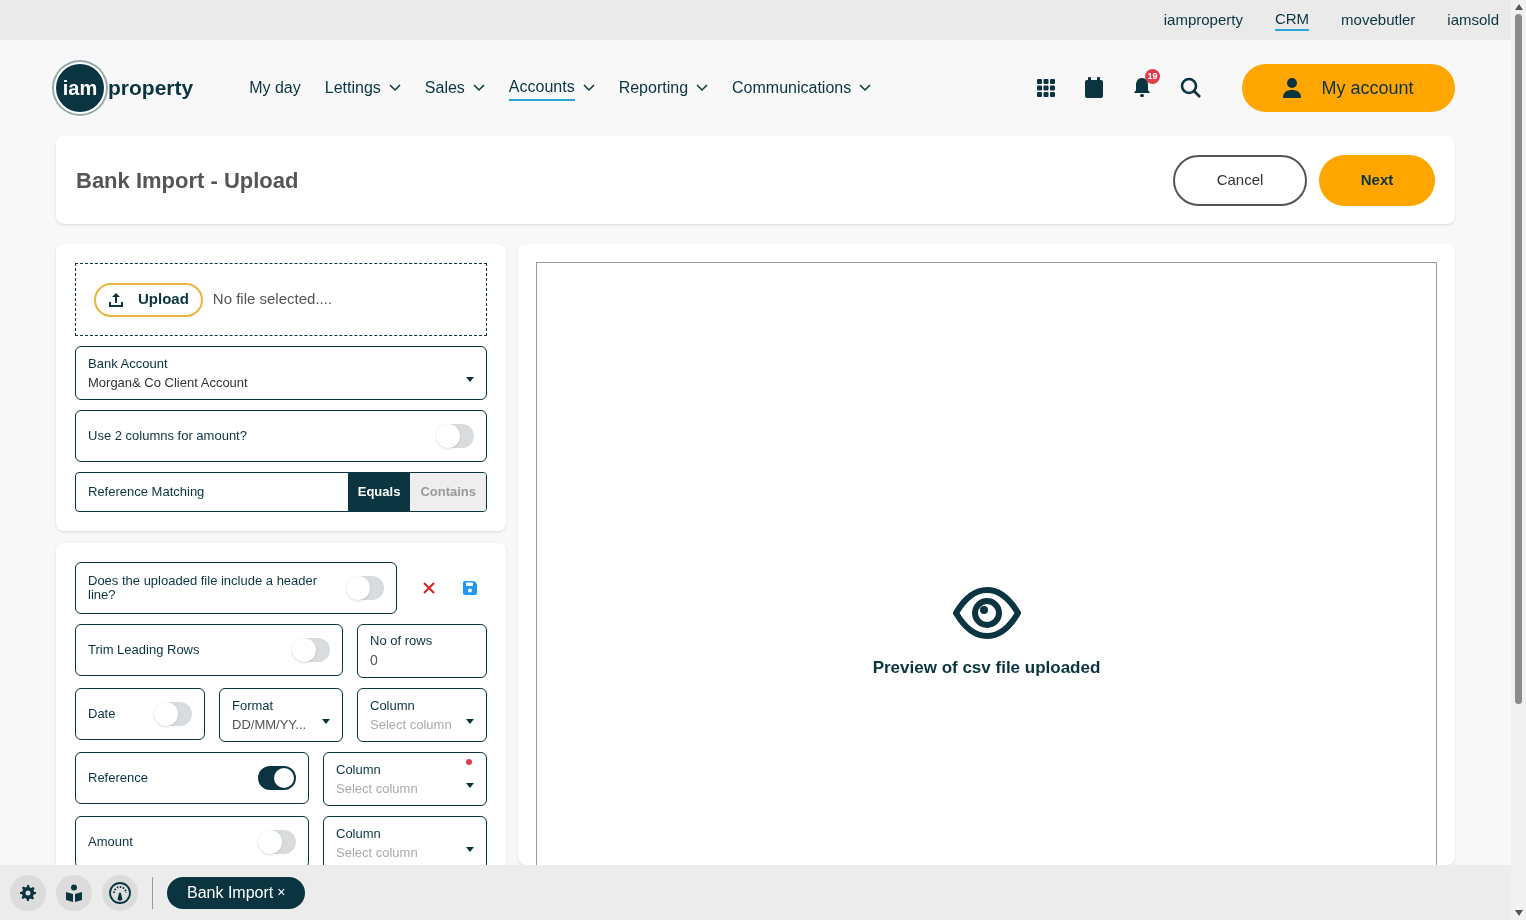  Describe the element at coordinates (144, 650) in the screenshot. I see `field-label: Trim Leading Rows` at that location.